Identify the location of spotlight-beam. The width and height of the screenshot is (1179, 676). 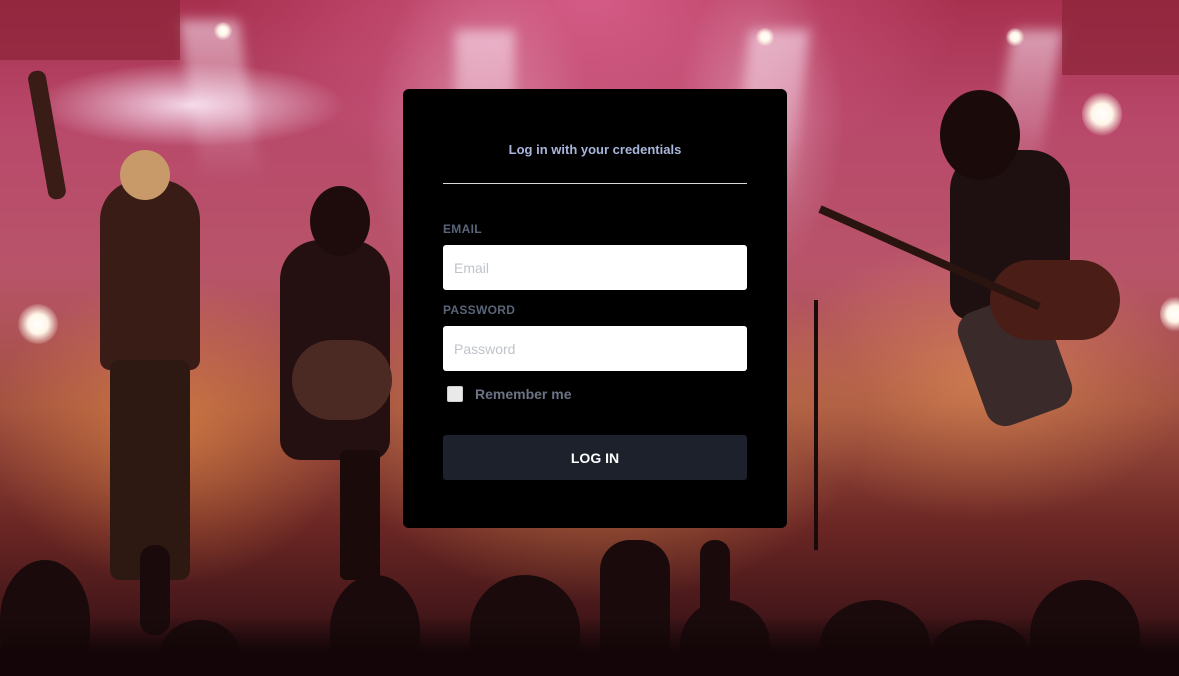
(220, 100).